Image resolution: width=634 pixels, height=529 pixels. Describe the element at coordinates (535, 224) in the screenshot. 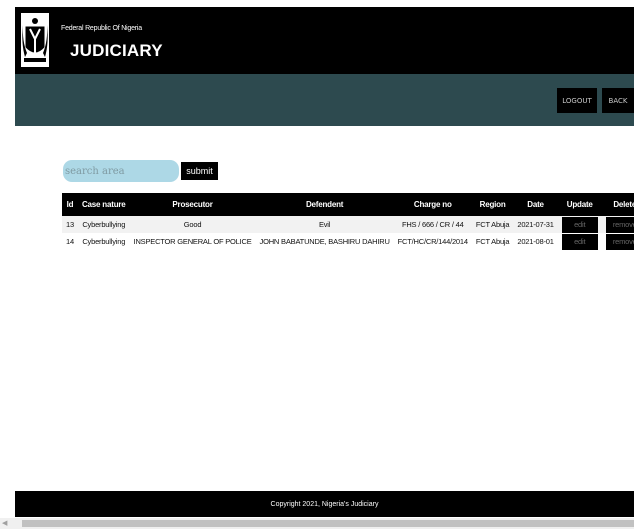

I see `cell-date: 2021-07-31` at that location.